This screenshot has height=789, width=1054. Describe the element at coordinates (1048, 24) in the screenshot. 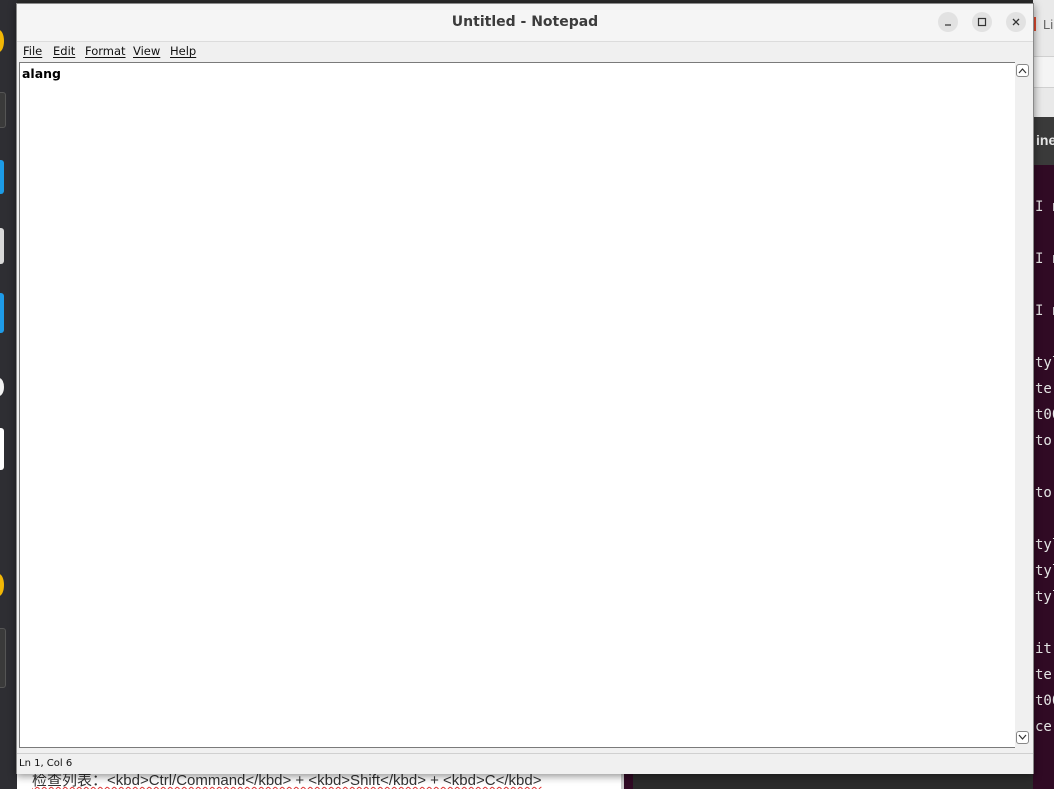

I see `browser-tab-label: Li` at that location.